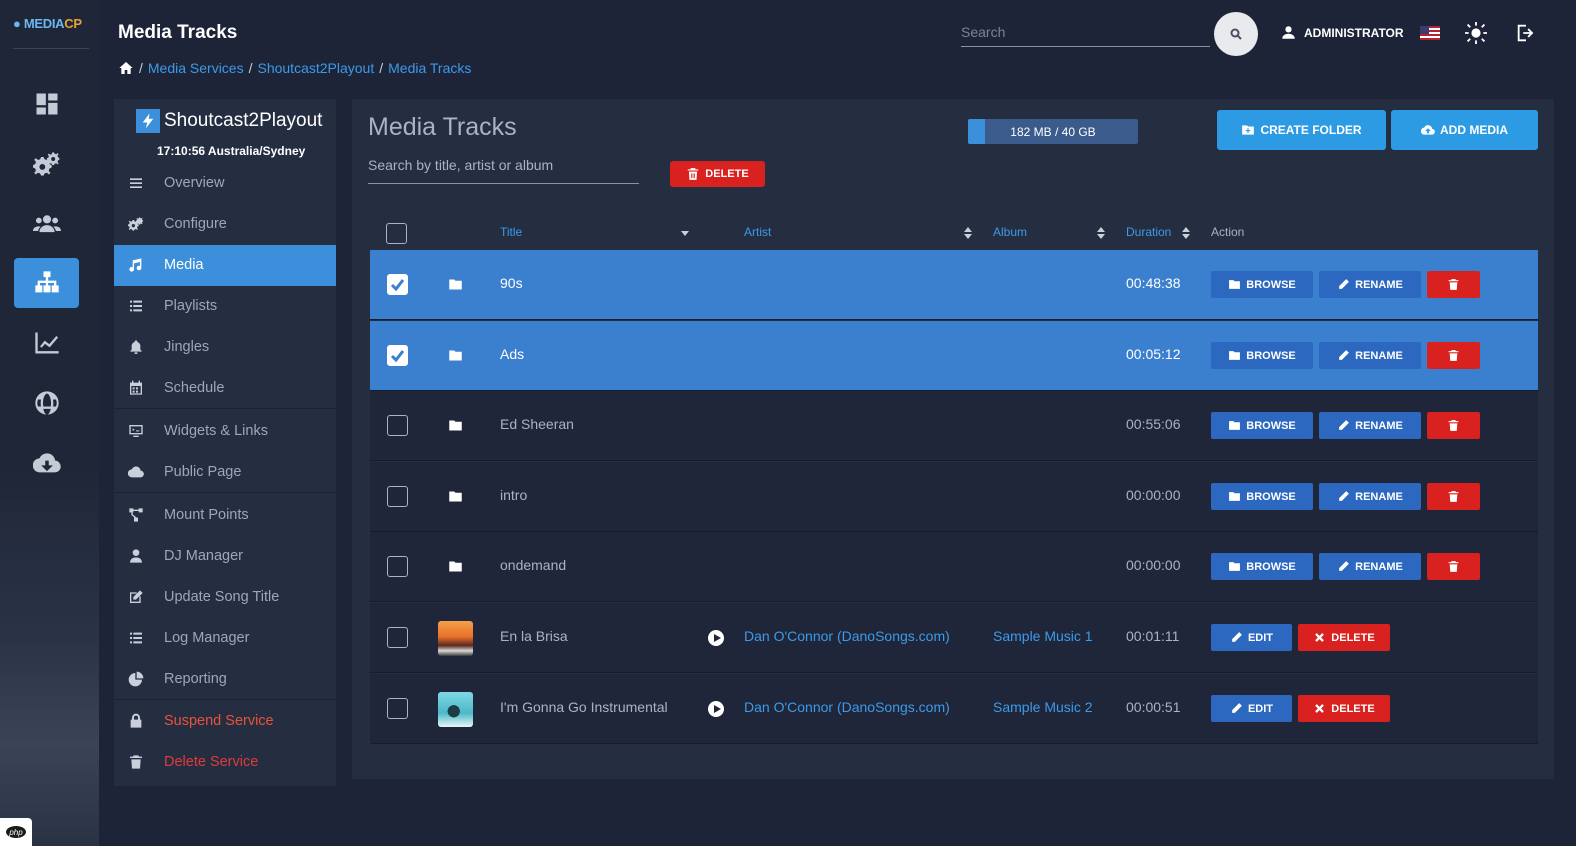  I want to click on menu-item-overview: Overview, so click(225, 183).